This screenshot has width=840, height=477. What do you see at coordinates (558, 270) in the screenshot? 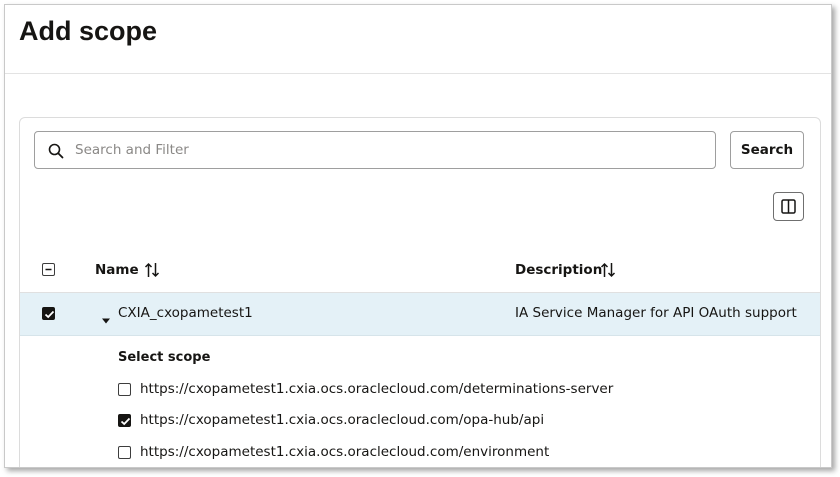
I see `column-header-description: Description` at bounding box center [558, 270].